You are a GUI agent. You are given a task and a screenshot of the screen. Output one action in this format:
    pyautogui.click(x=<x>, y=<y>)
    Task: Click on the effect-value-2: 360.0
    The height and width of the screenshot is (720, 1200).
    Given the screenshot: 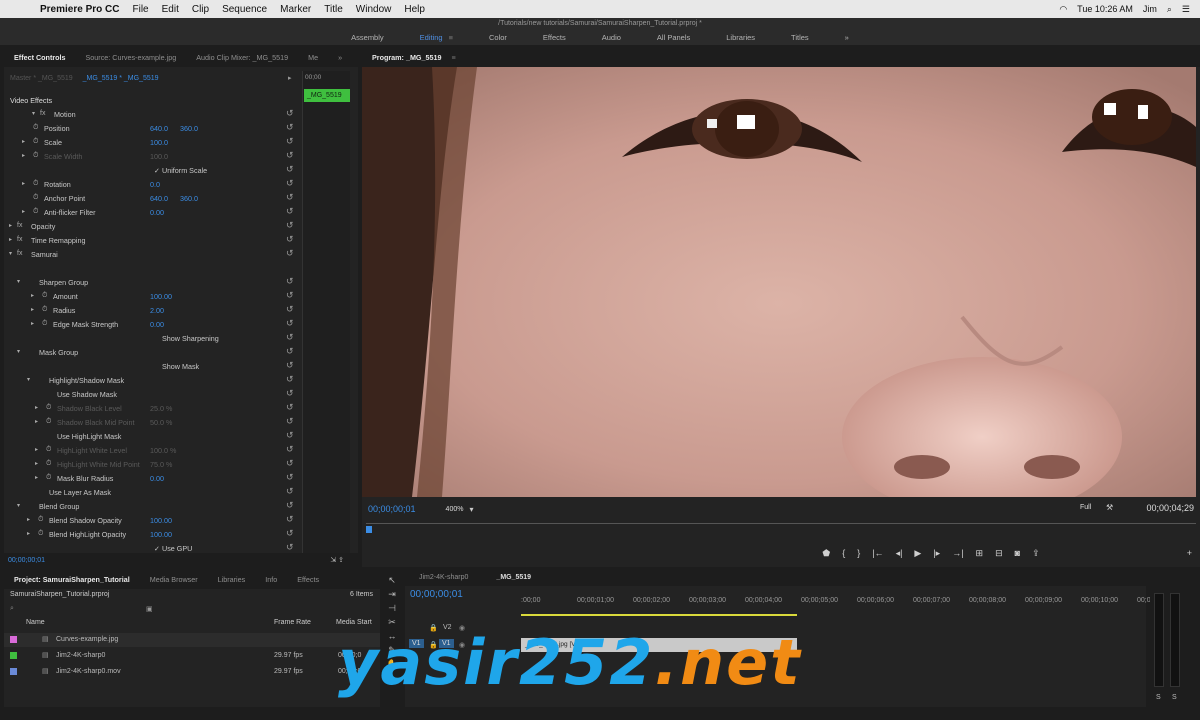 What is the action you would take?
    pyautogui.click(x=189, y=198)
    